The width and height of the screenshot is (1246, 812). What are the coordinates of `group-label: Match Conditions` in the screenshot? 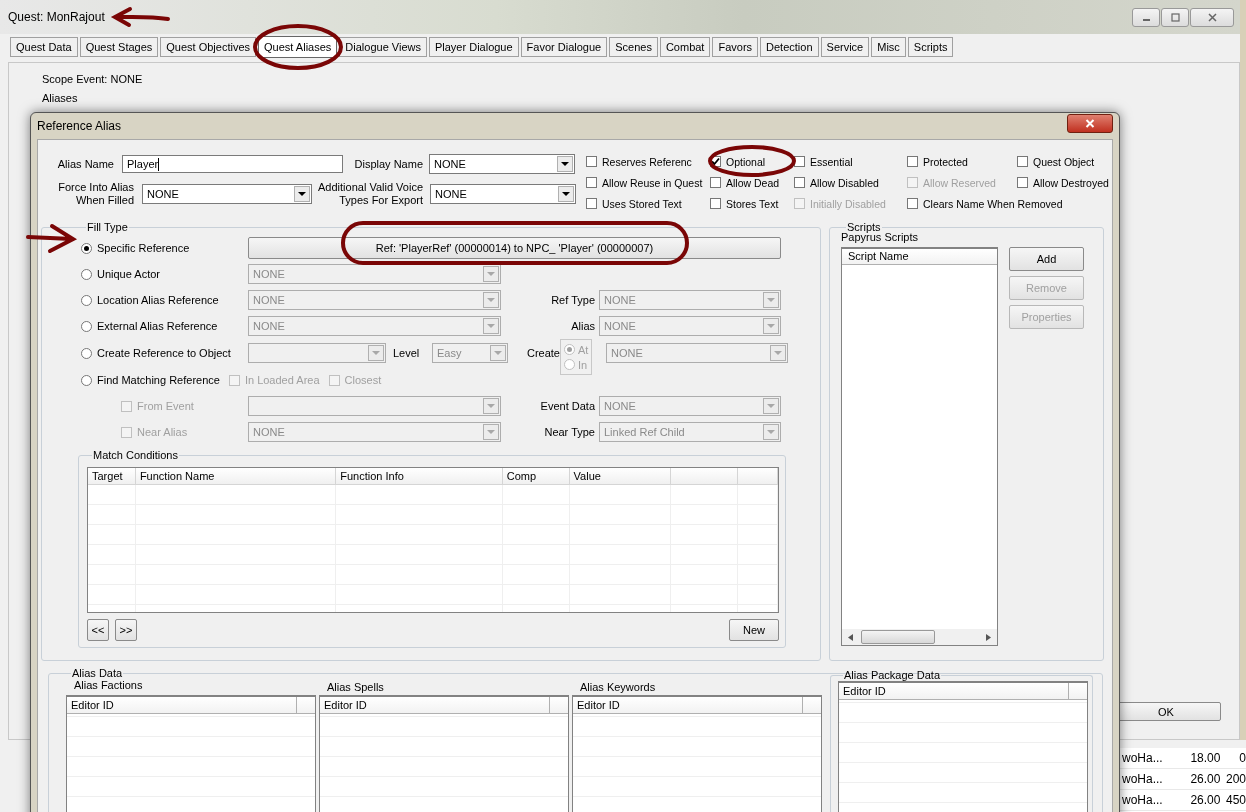 It's located at (135, 455).